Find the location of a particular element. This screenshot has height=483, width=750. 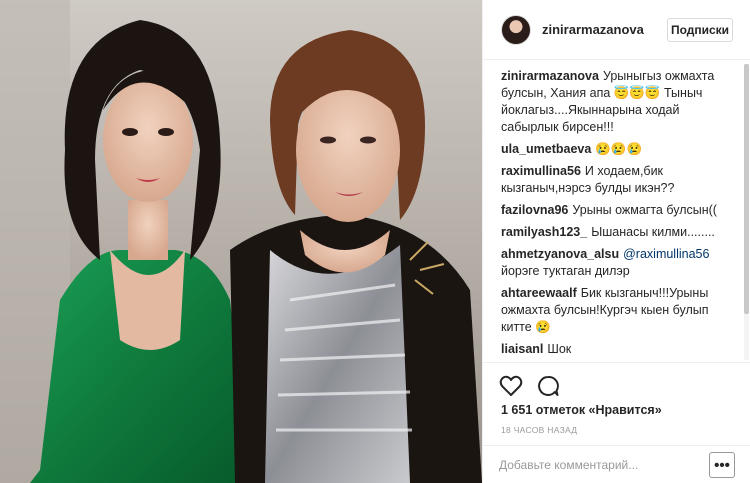

comment-item: ula_umetbaeva 😢😢😢 is located at coordinates (619, 149).